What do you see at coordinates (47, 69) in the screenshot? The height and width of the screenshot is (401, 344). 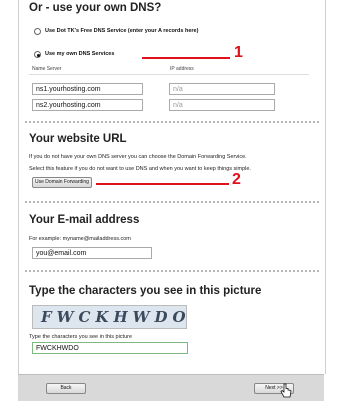 I see `name-server-header: Name Server` at bounding box center [47, 69].